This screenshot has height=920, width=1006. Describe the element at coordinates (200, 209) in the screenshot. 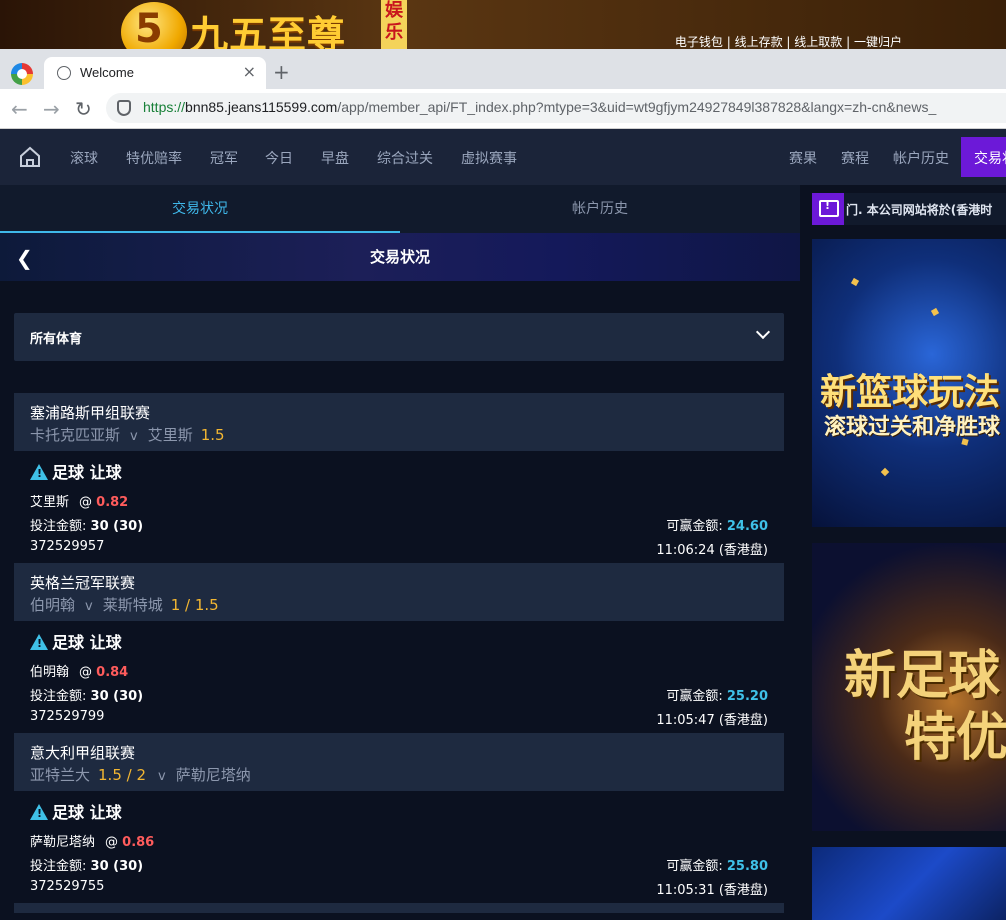

I see `tab-transactions: 交易状况` at that location.